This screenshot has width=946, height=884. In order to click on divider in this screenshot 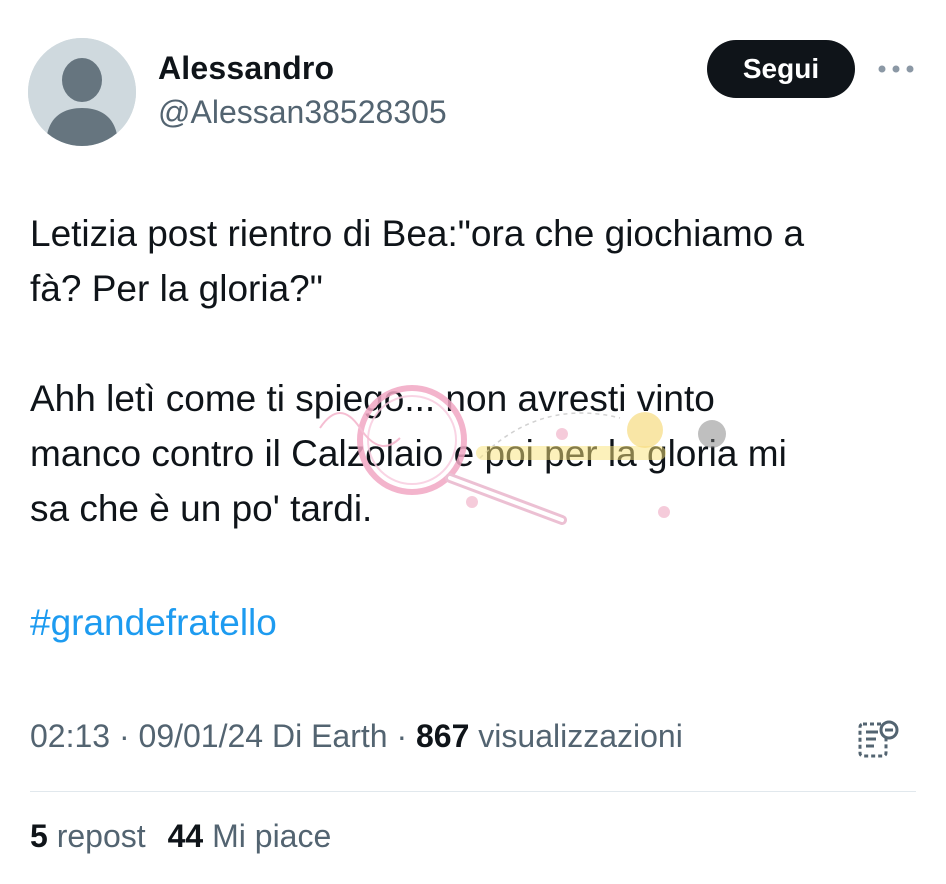, I will do `click(473, 791)`.